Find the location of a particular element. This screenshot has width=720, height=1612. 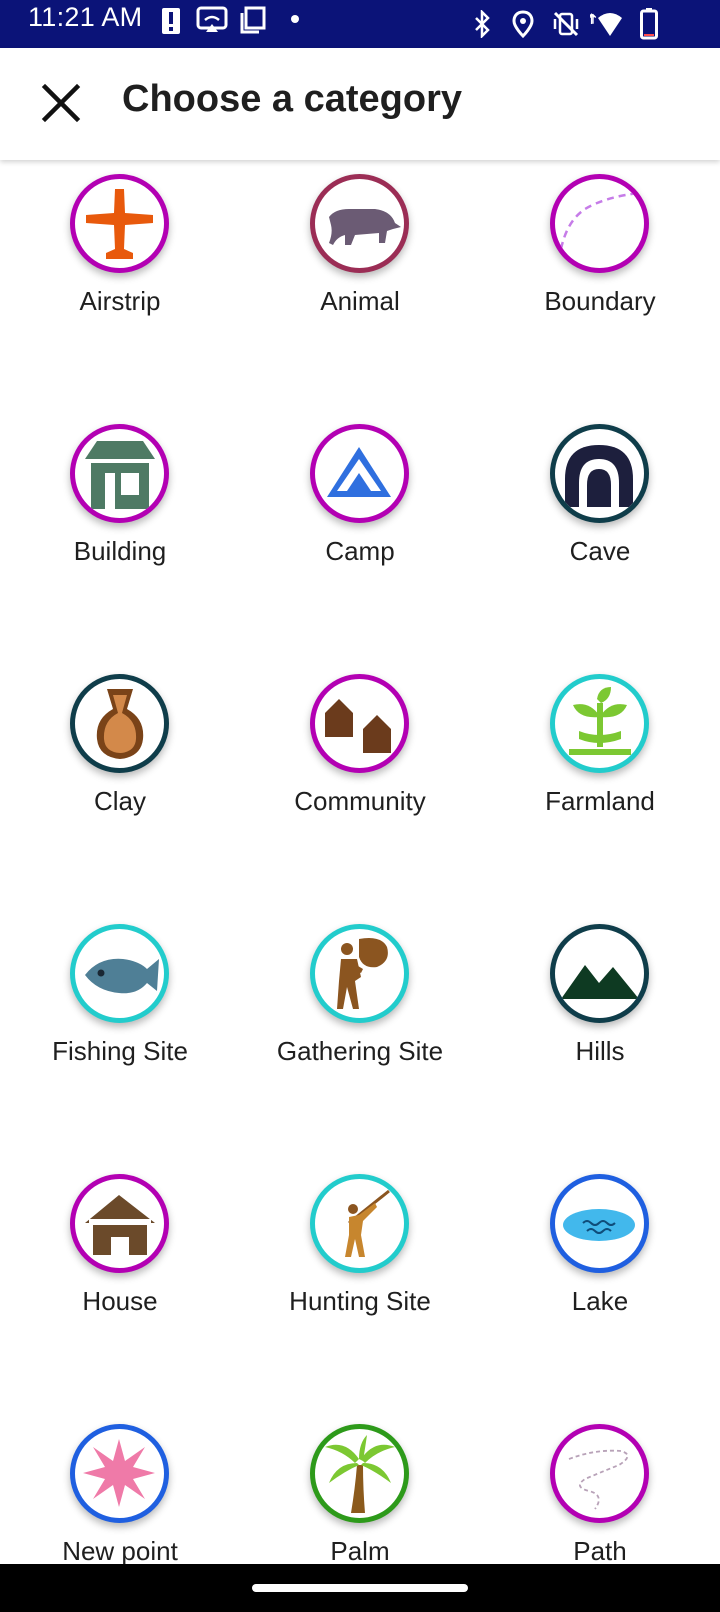

category-house: House is located at coordinates (120, 1260).